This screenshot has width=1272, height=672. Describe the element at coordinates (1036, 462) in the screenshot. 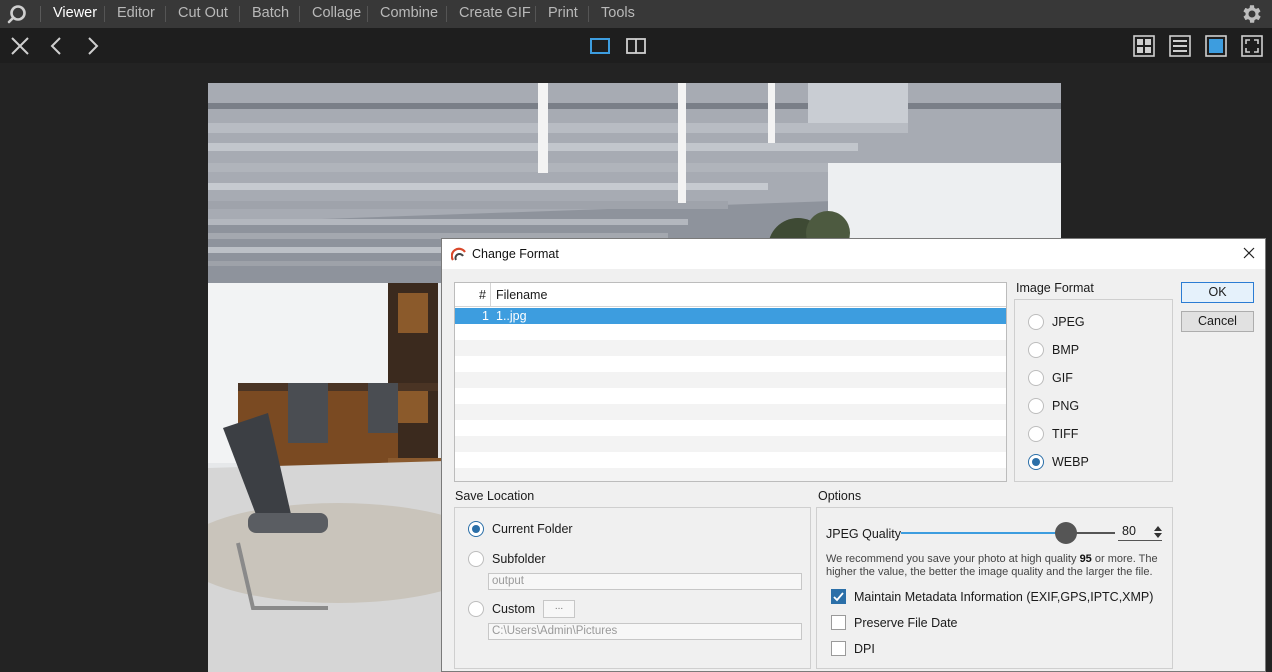

I see `radio-webp` at that location.